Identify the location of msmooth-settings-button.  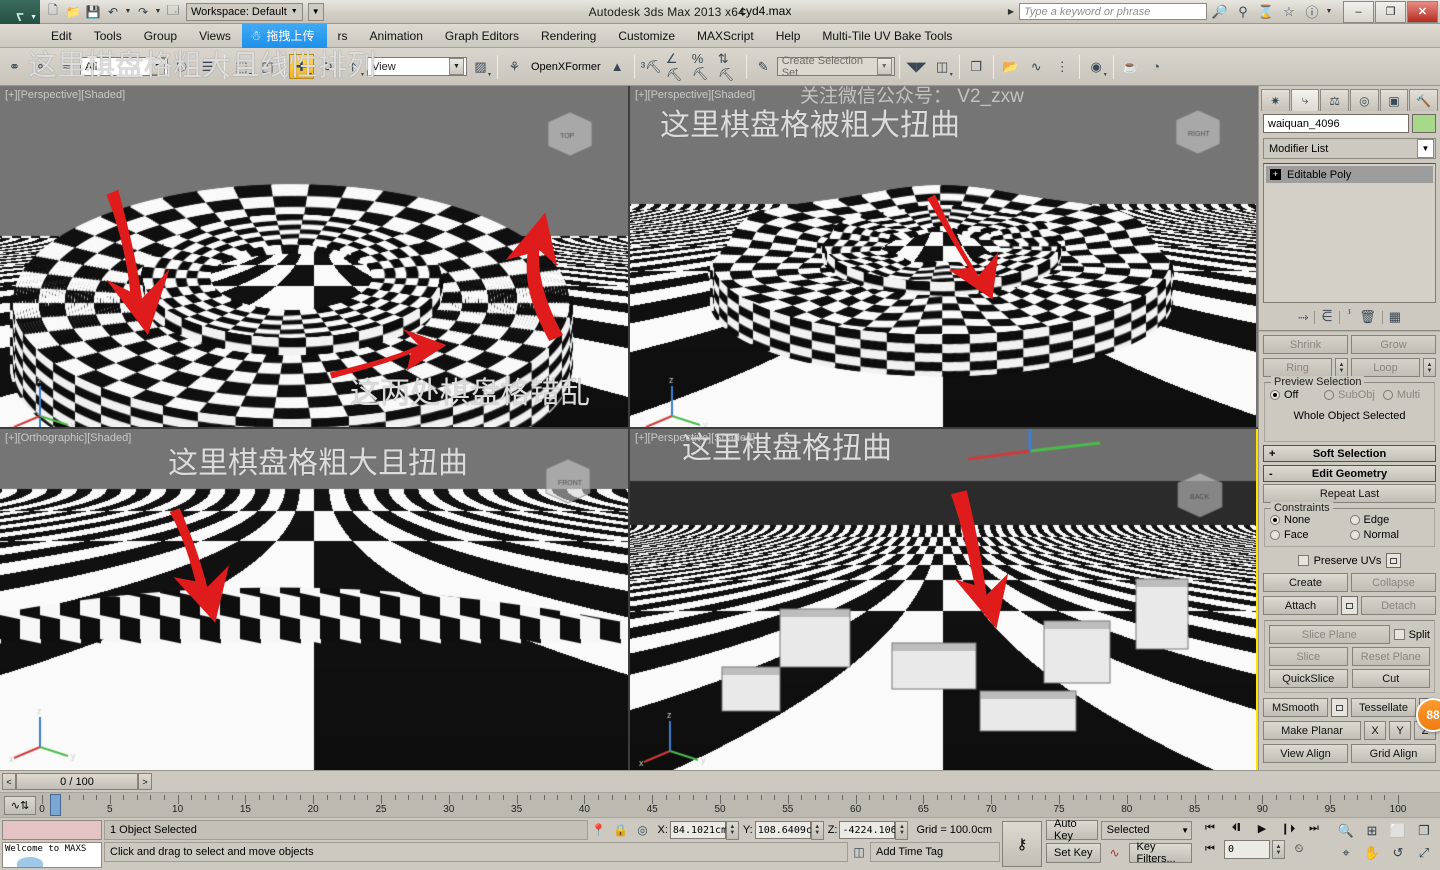
(1339, 707).